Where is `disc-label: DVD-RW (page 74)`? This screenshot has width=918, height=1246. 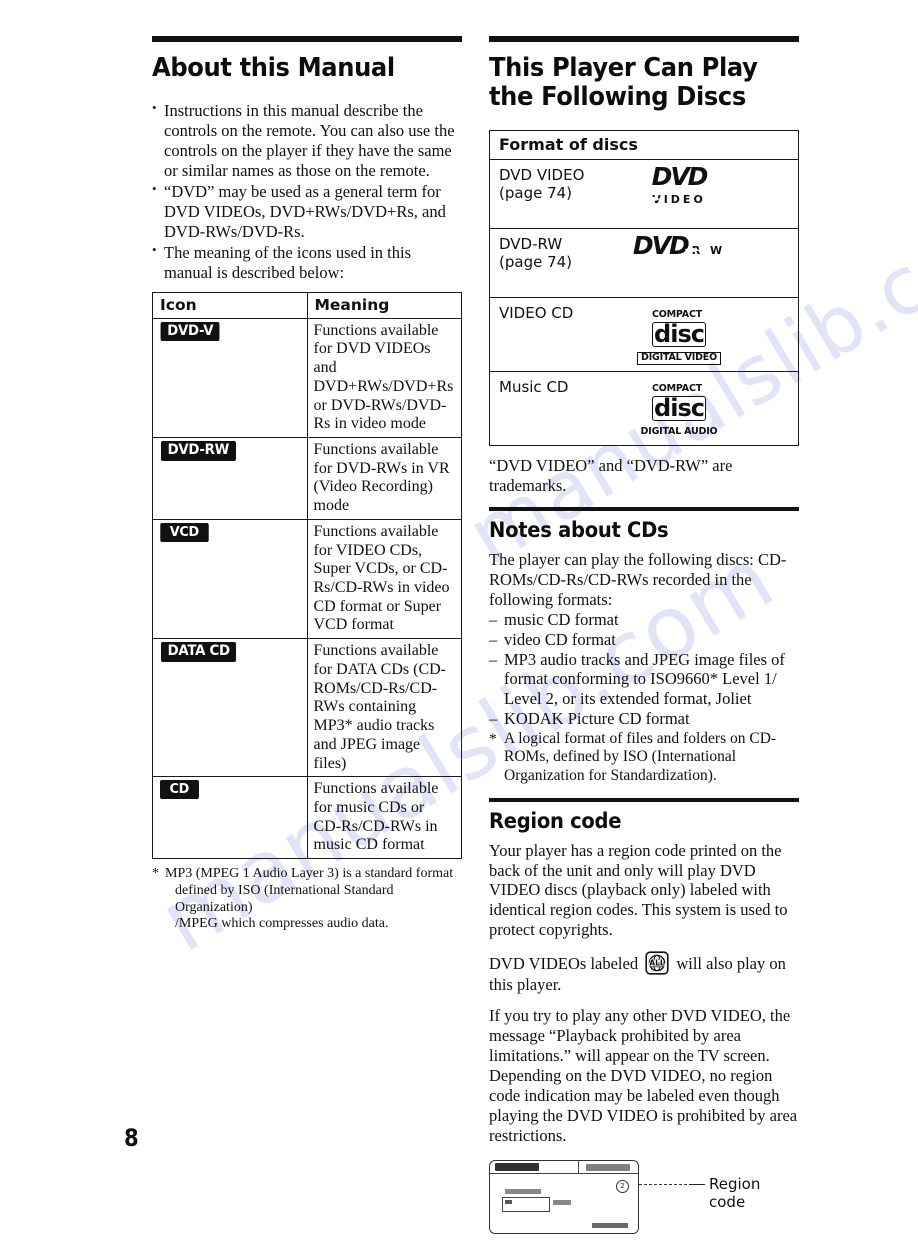
disc-label: DVD-RW (page 74) is located at coordinates (559, 253).